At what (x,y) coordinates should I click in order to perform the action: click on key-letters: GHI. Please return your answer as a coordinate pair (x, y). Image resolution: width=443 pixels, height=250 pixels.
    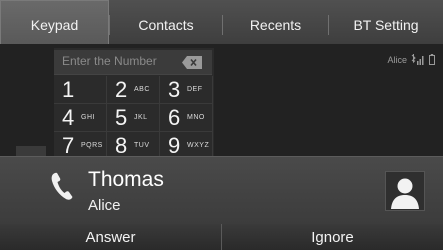
    Looking at the image, I should click on (88, 117).